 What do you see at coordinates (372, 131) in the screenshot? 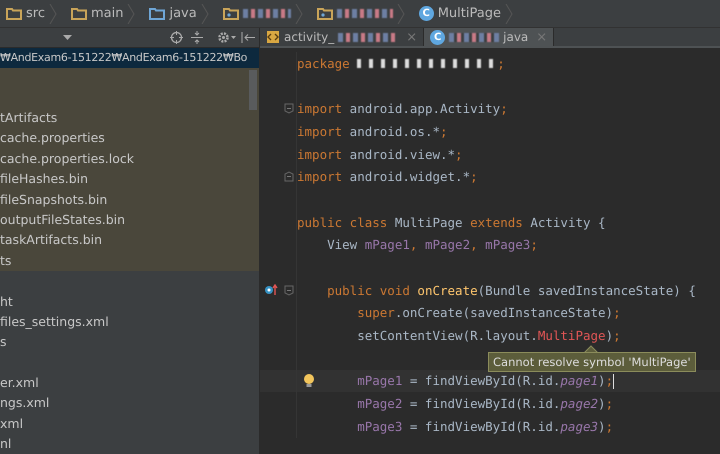
I see `code-line: import android.os.*;` at bounding box center [372, 131].